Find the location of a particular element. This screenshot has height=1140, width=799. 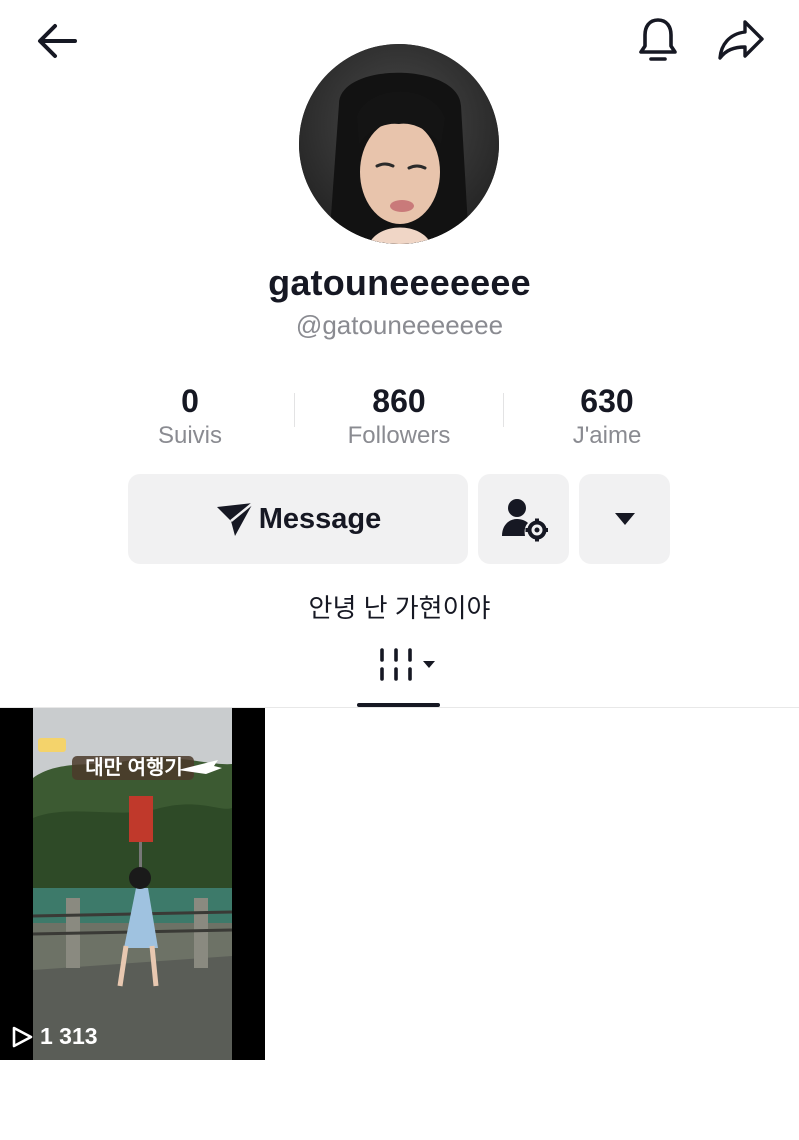

username: @gatouneeeeeee is located at coordinates (399, 325).